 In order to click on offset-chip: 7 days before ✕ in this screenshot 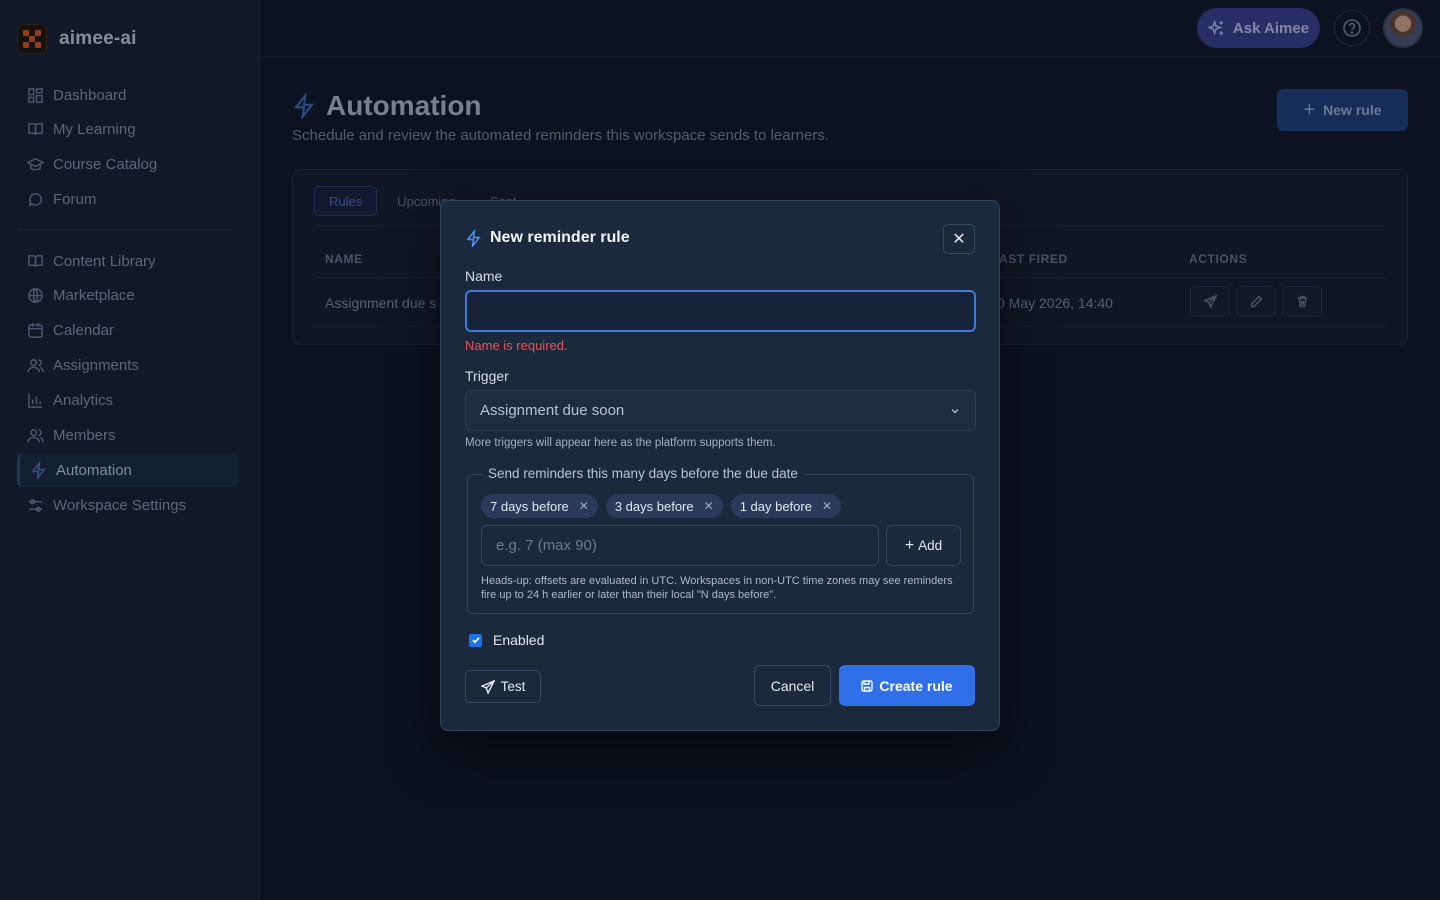, I will do `click(539, 506)`.